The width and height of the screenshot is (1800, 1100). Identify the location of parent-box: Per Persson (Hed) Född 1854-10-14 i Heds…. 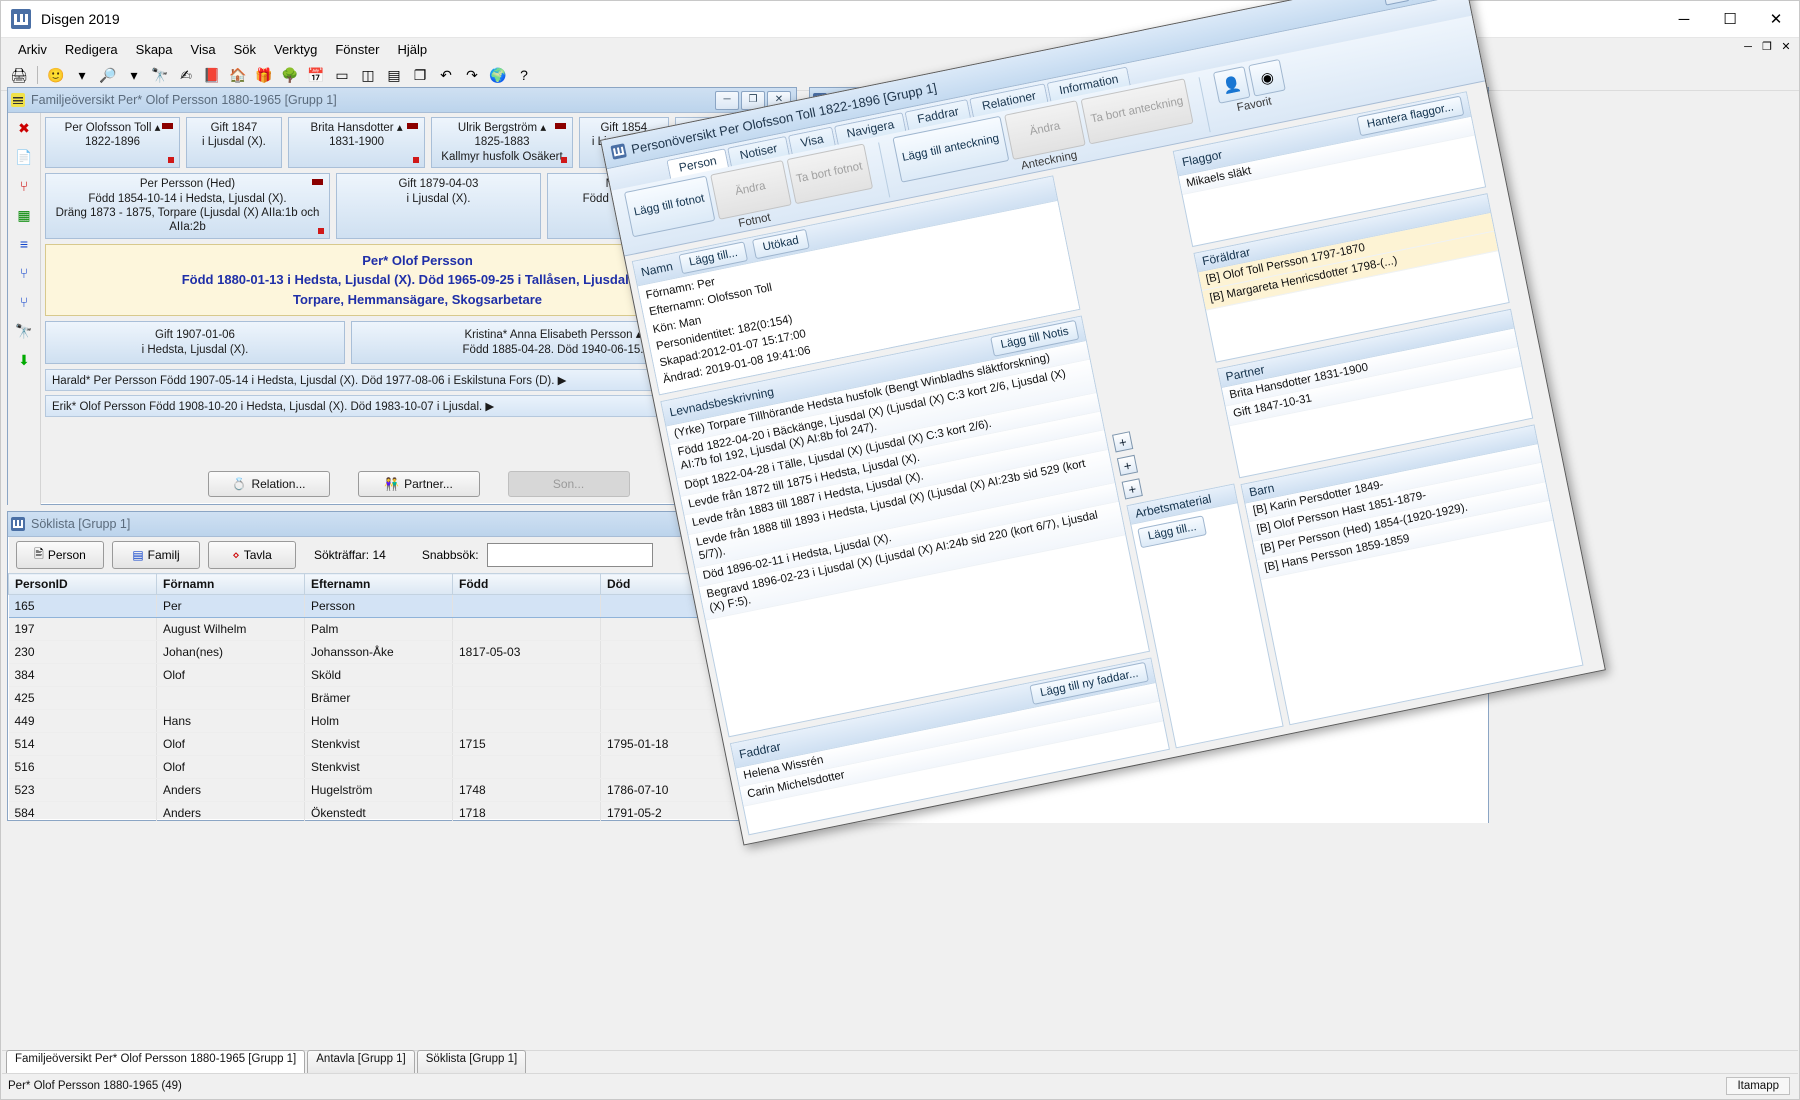
(187, 206).